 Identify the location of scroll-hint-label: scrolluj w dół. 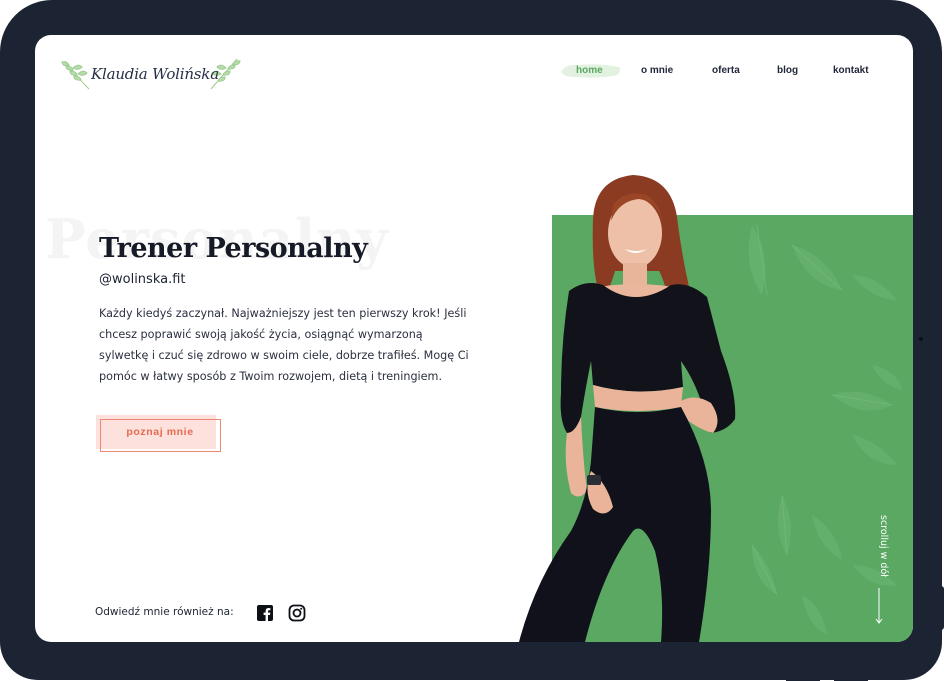
(883, 546).